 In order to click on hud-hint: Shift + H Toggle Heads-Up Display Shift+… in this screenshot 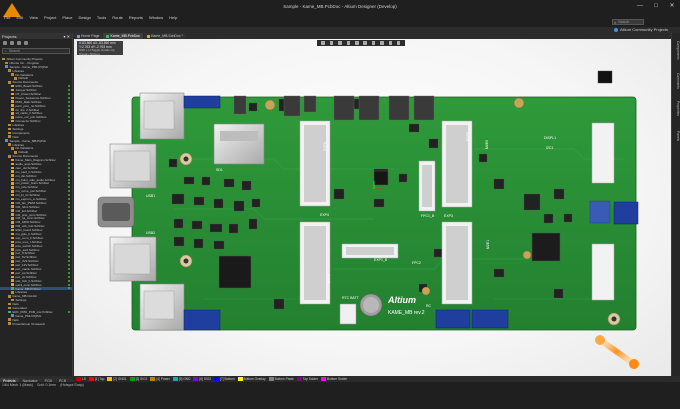, I will do `click(97, 52)`.